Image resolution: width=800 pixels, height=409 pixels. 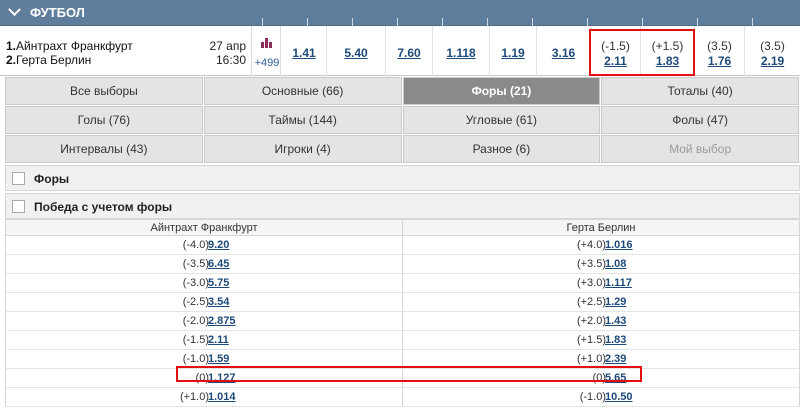 I want to click on team1-cell: (-3.0) 5.75, so click(x=204, y=283).